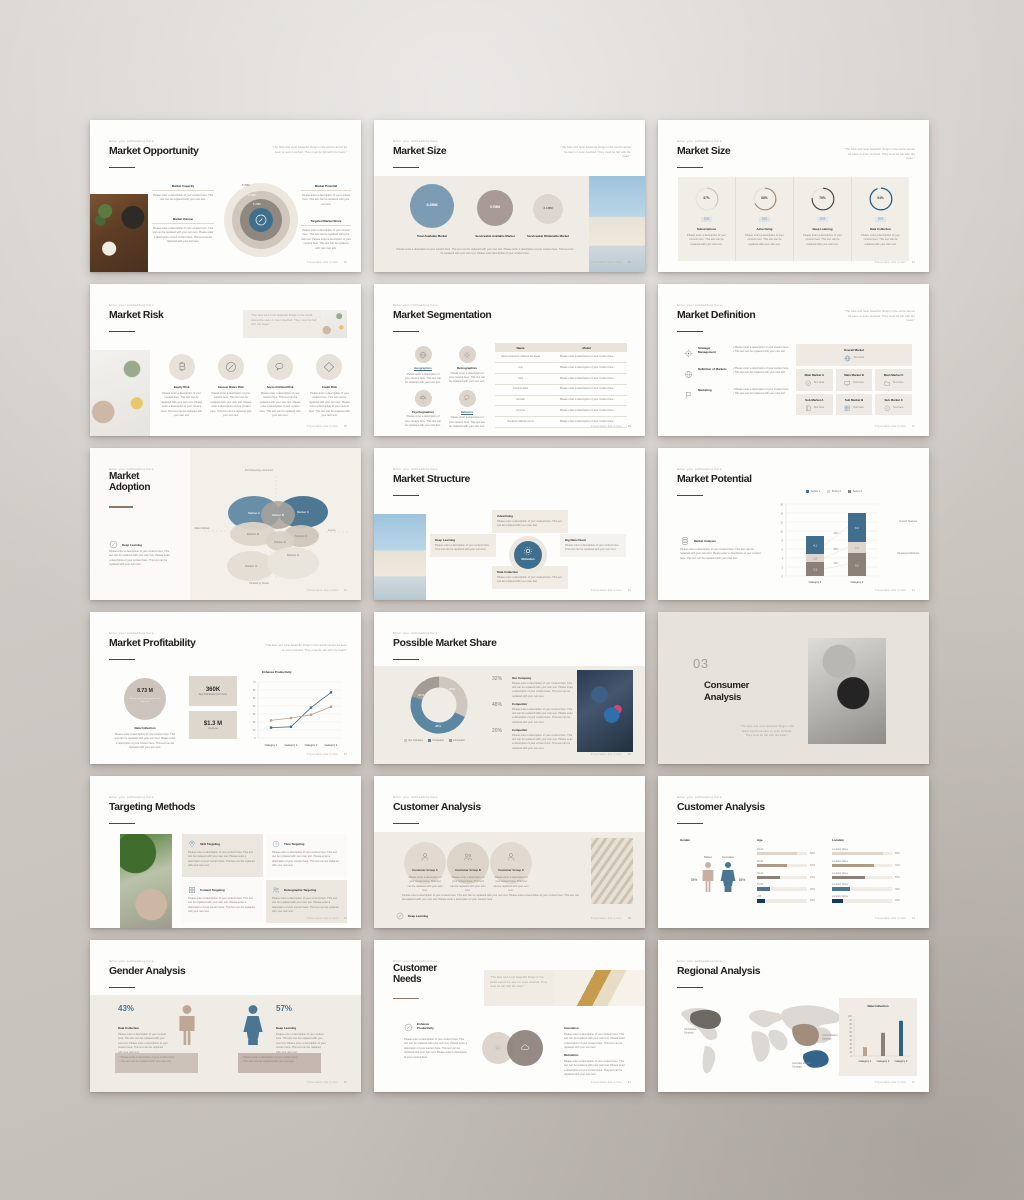 This screenshot has width=1024, height=1200. I want to click on bubble-tam-label: Total Available Market, so click(432, 236).